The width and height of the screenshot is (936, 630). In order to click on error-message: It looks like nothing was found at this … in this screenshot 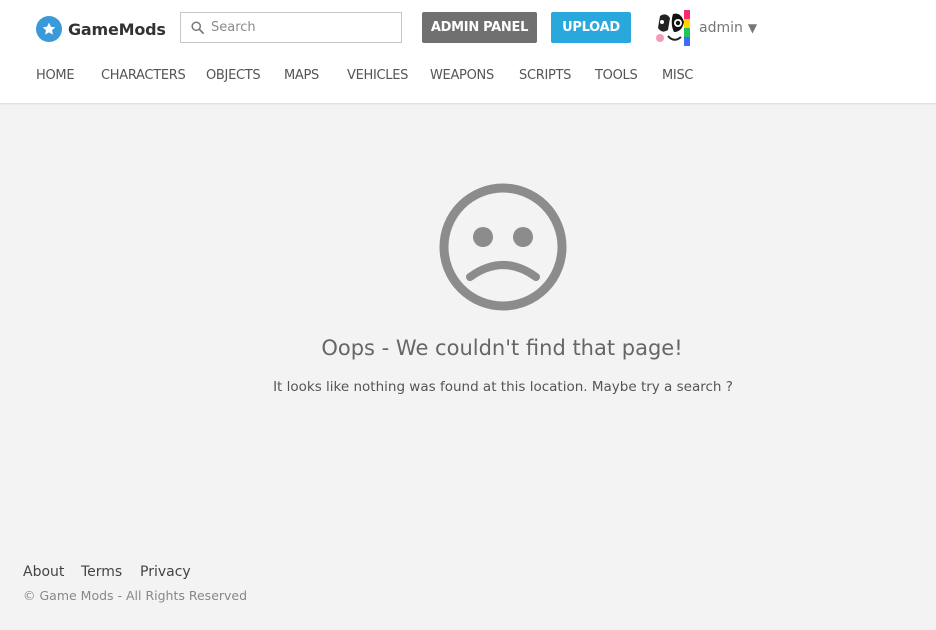, I will do `click(503, 387)`.